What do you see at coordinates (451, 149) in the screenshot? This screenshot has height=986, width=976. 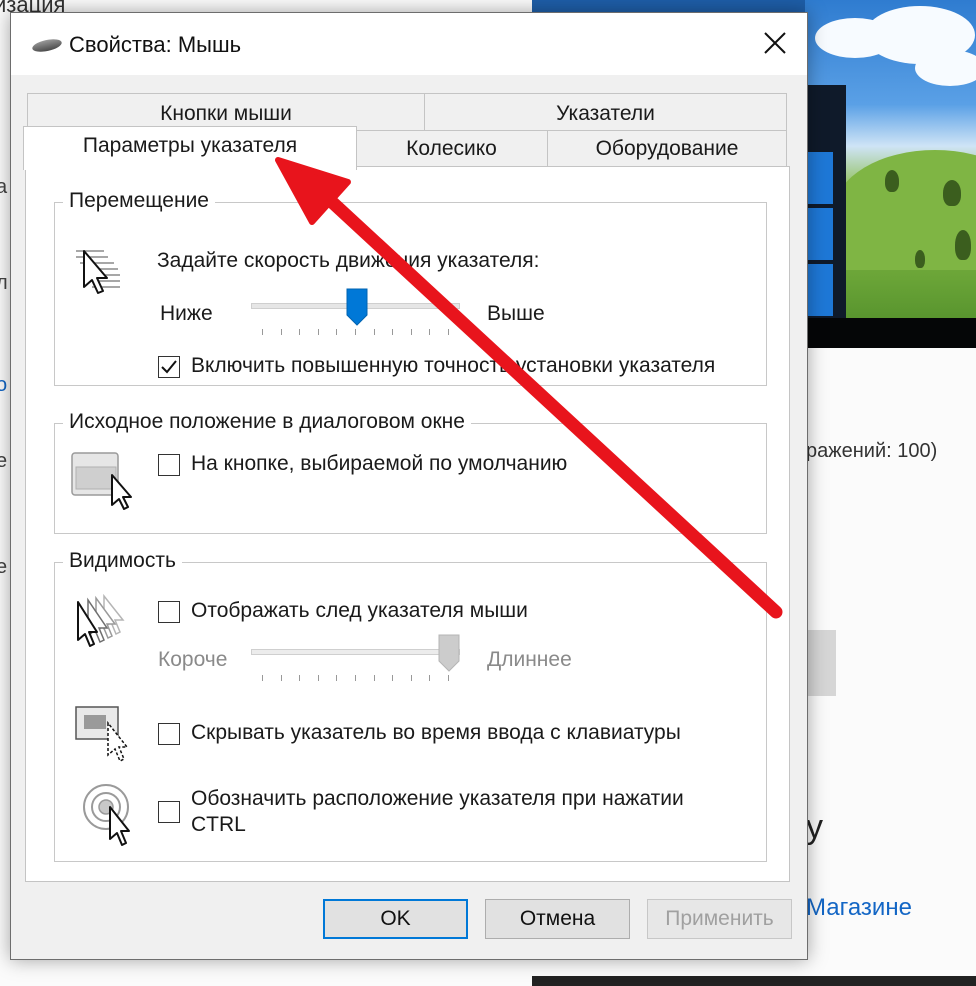 I see `tab-wheel: Колесико` at bounding box center [451, 149].